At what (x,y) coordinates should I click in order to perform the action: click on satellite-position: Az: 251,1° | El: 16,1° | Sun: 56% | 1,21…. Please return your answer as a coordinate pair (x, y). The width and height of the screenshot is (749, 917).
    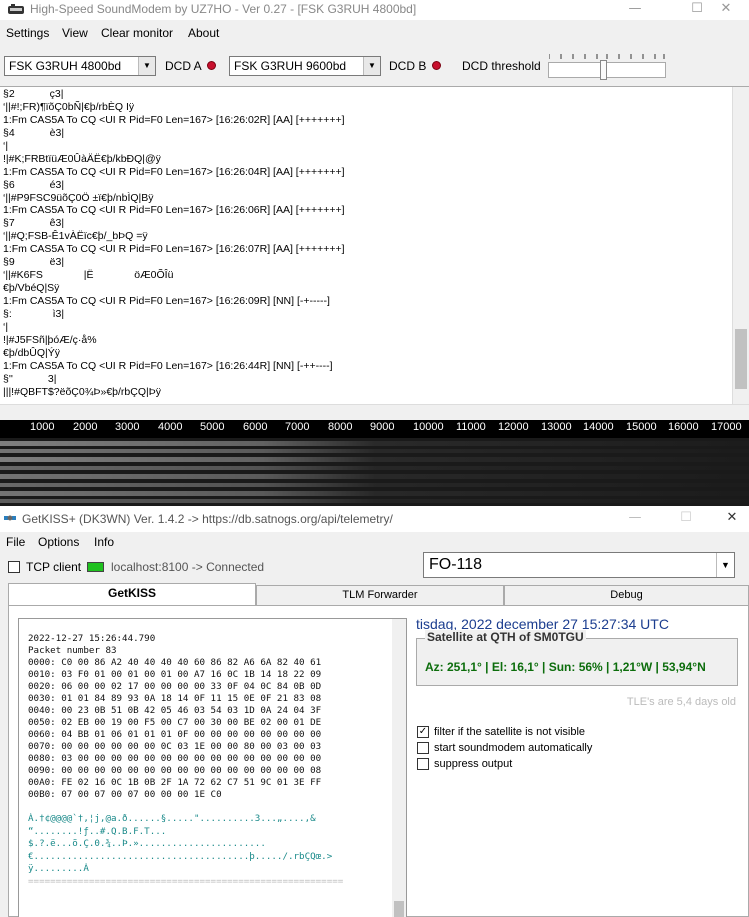
    Looking at the image, I should click on (565, 667).